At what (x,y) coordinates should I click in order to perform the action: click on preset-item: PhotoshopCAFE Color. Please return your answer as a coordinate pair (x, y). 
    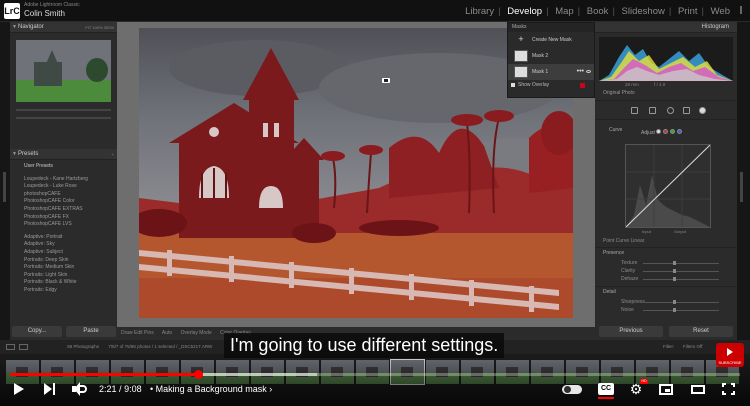
    Looking at the image, I should click on (70, 202).